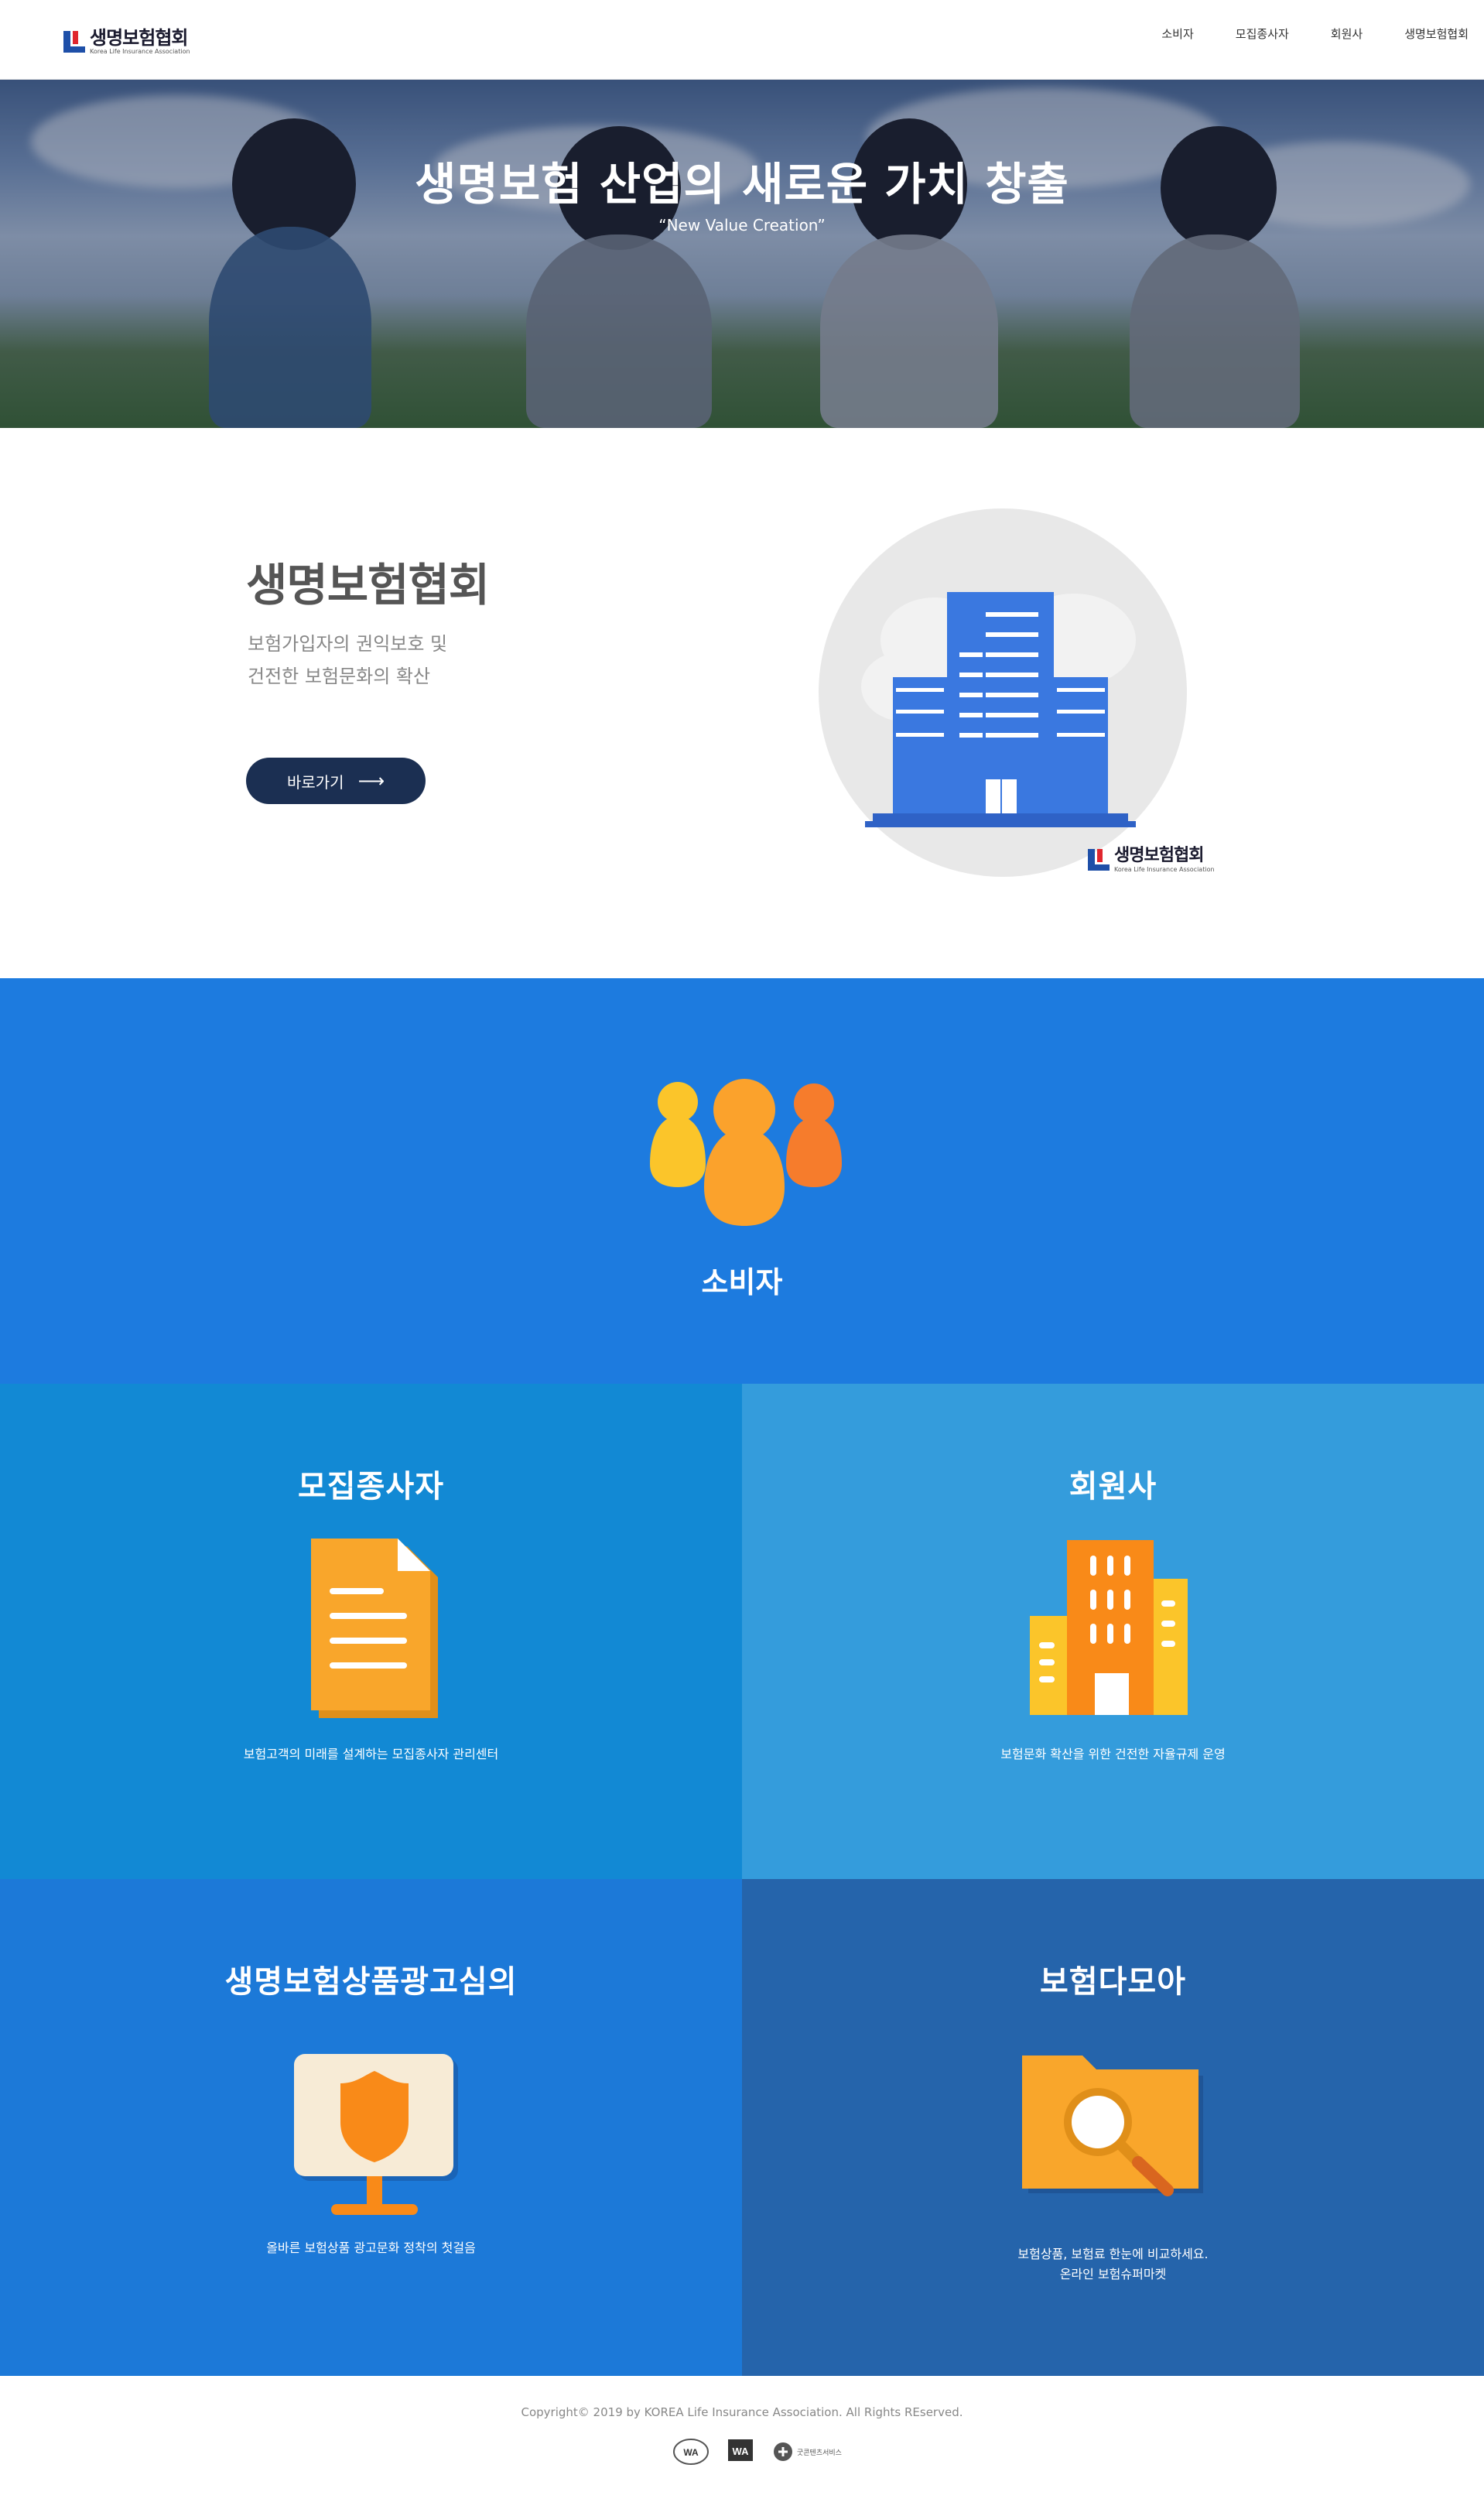  I want to click on member-description: 보험문화 확산을 위한 건전한 자율규제 운영, so click(1113, 1754).